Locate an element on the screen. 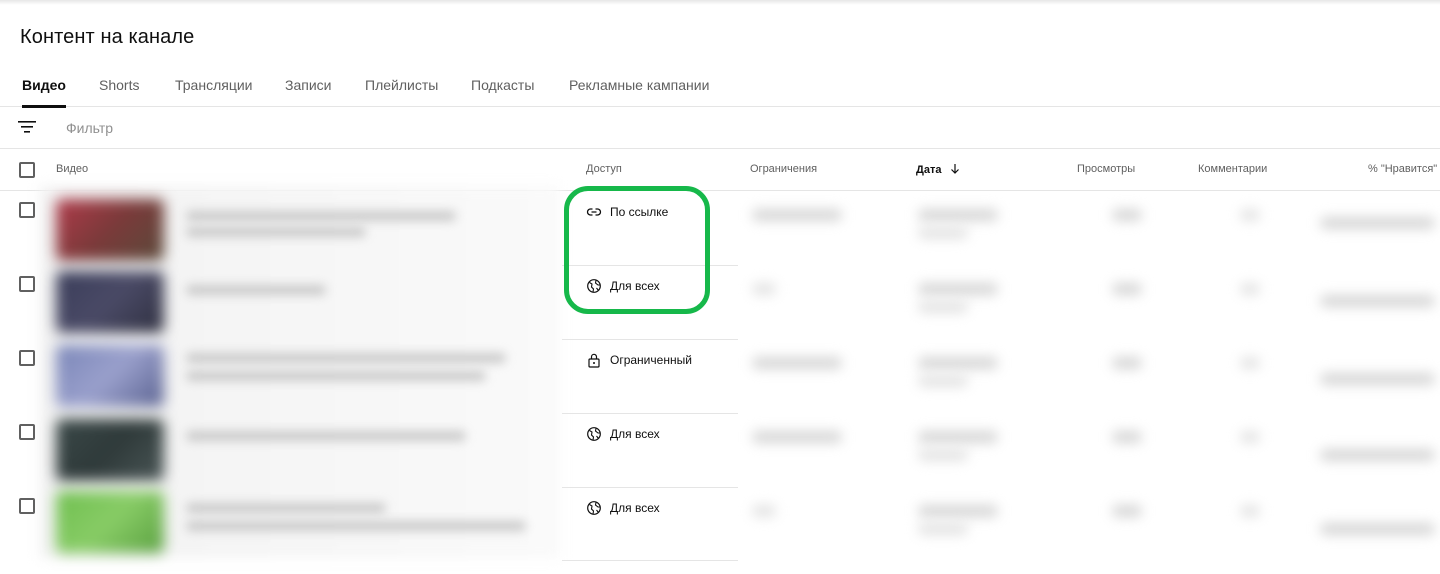 The image size is (1440, 574). row-divider is located at coordinates (650, 560).